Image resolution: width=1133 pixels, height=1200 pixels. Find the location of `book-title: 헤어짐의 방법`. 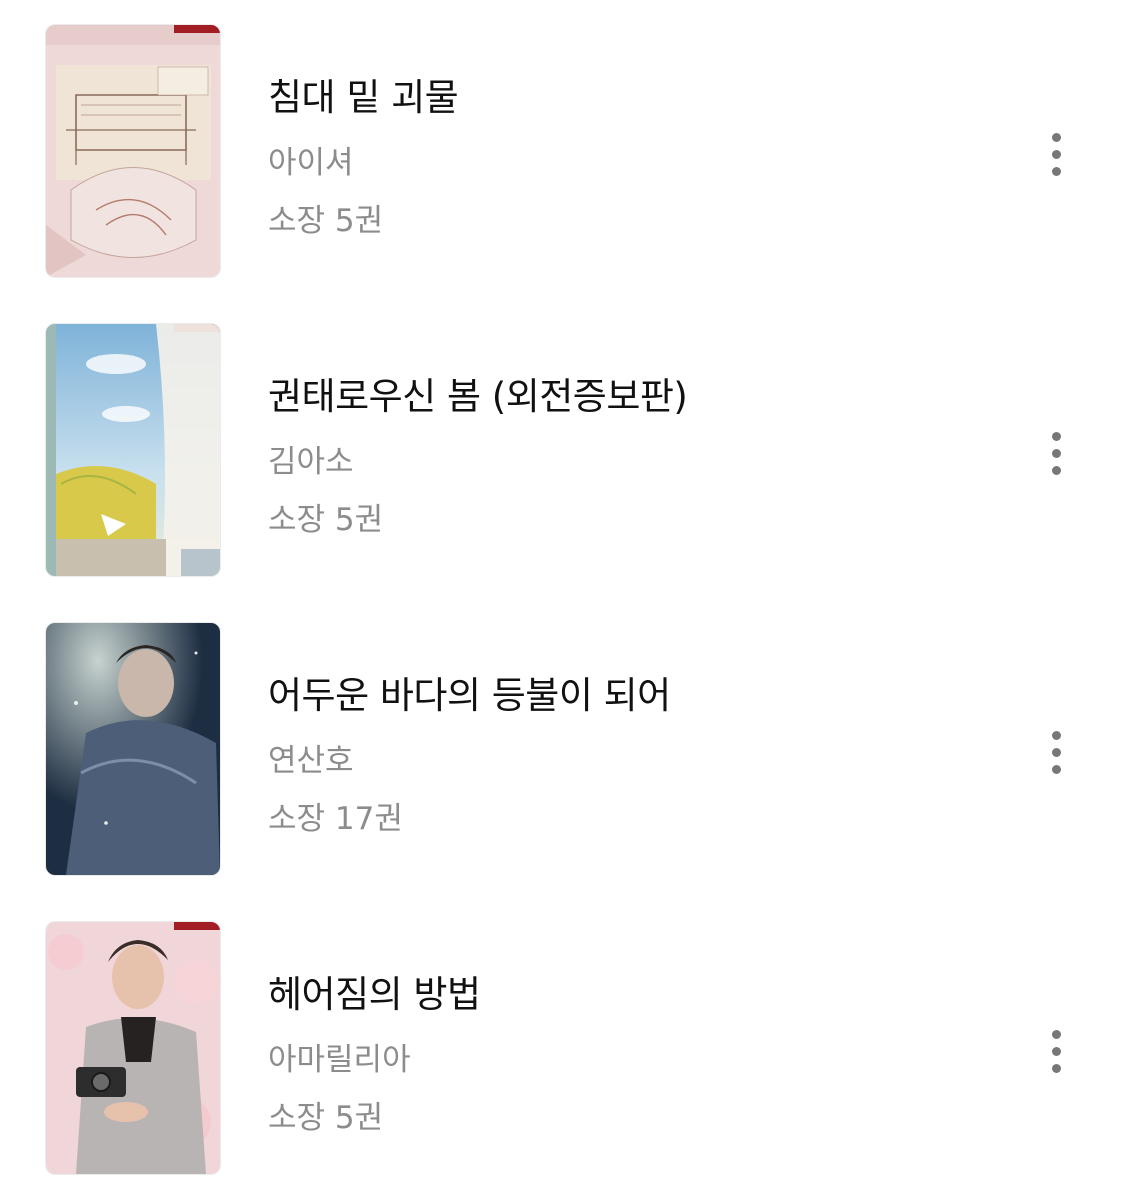

book-title: 헤어짐의 방법 is located at coordinates (374, 991).